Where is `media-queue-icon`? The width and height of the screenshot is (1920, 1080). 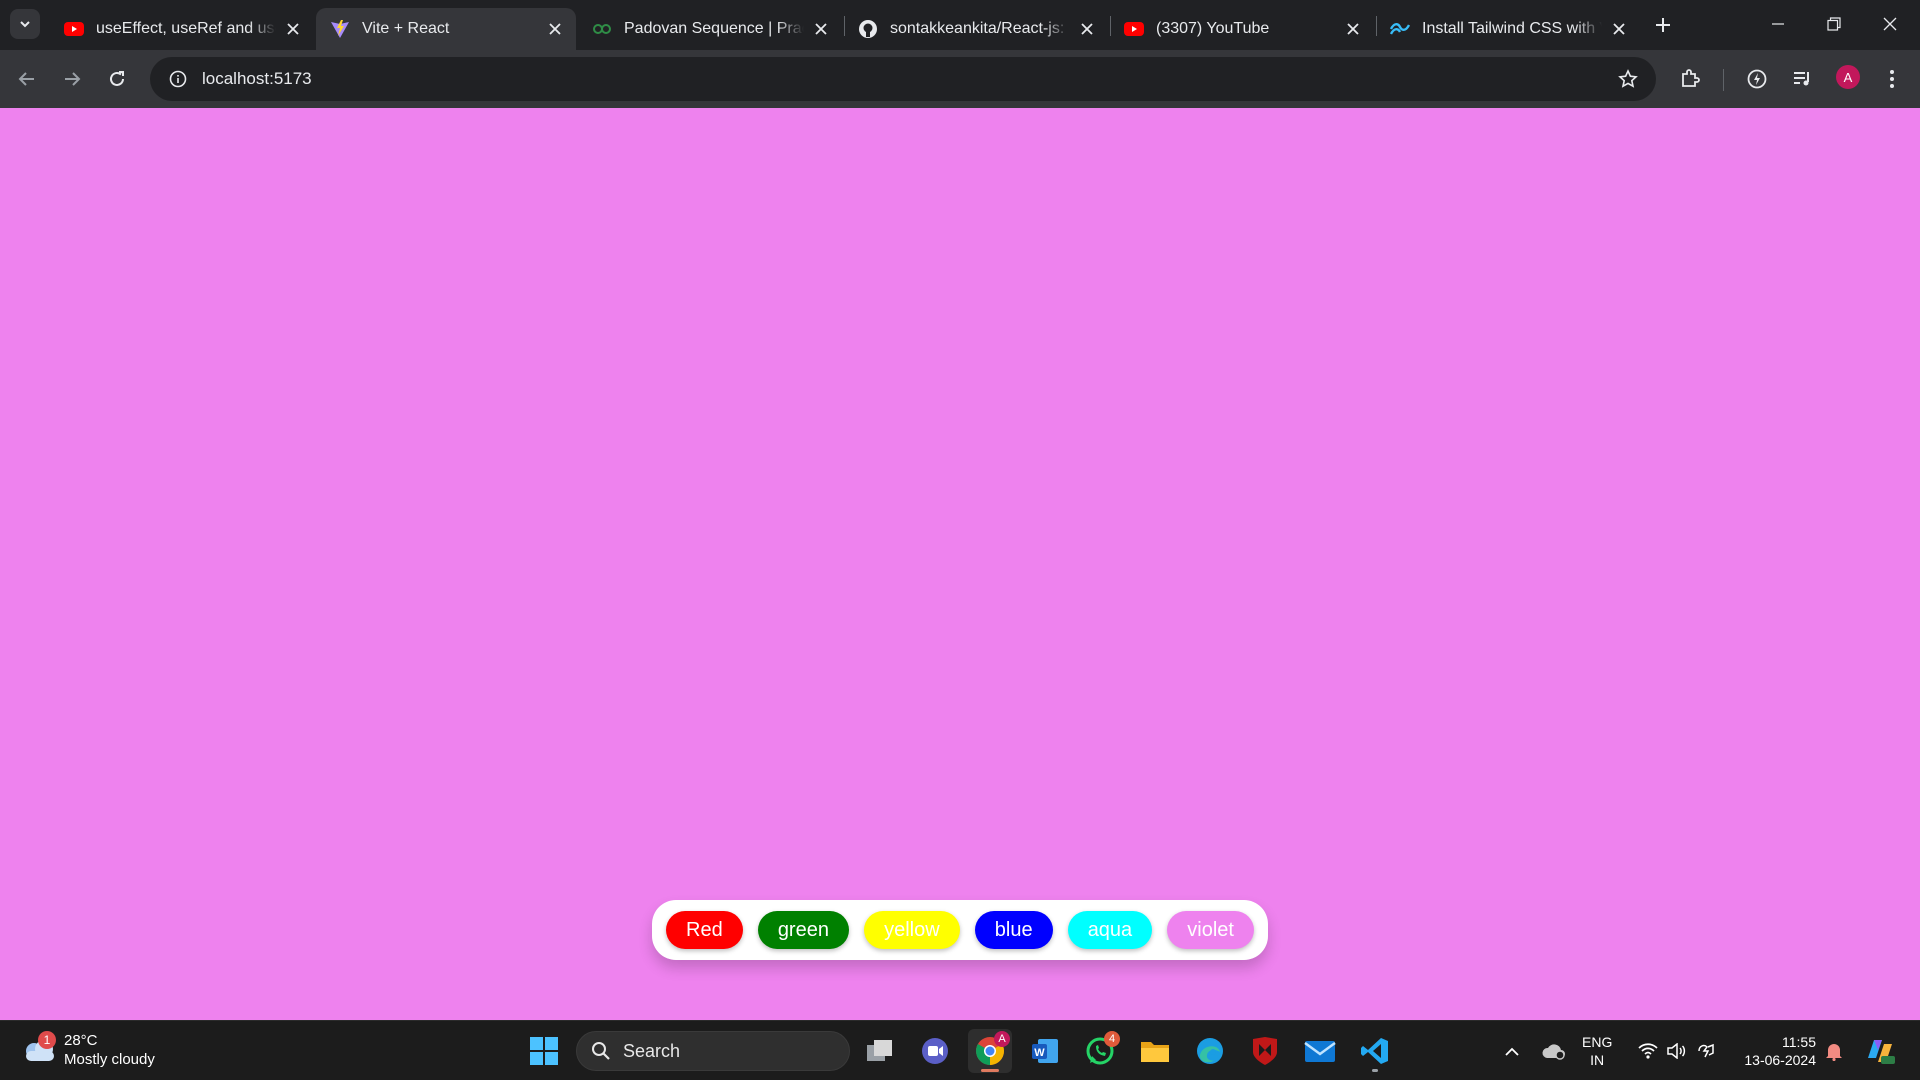 media-queue-icon is located at coordinates (1801, 79).